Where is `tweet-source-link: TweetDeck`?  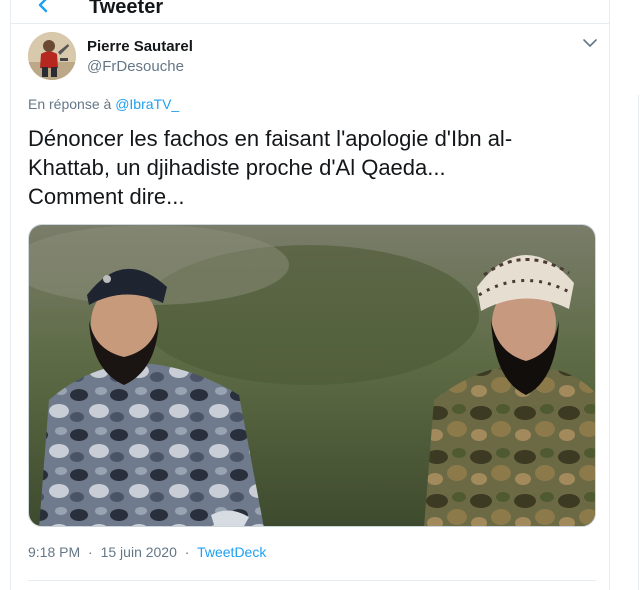 tweet-source-link: TweetDeck is located at coordinates (231, 552).